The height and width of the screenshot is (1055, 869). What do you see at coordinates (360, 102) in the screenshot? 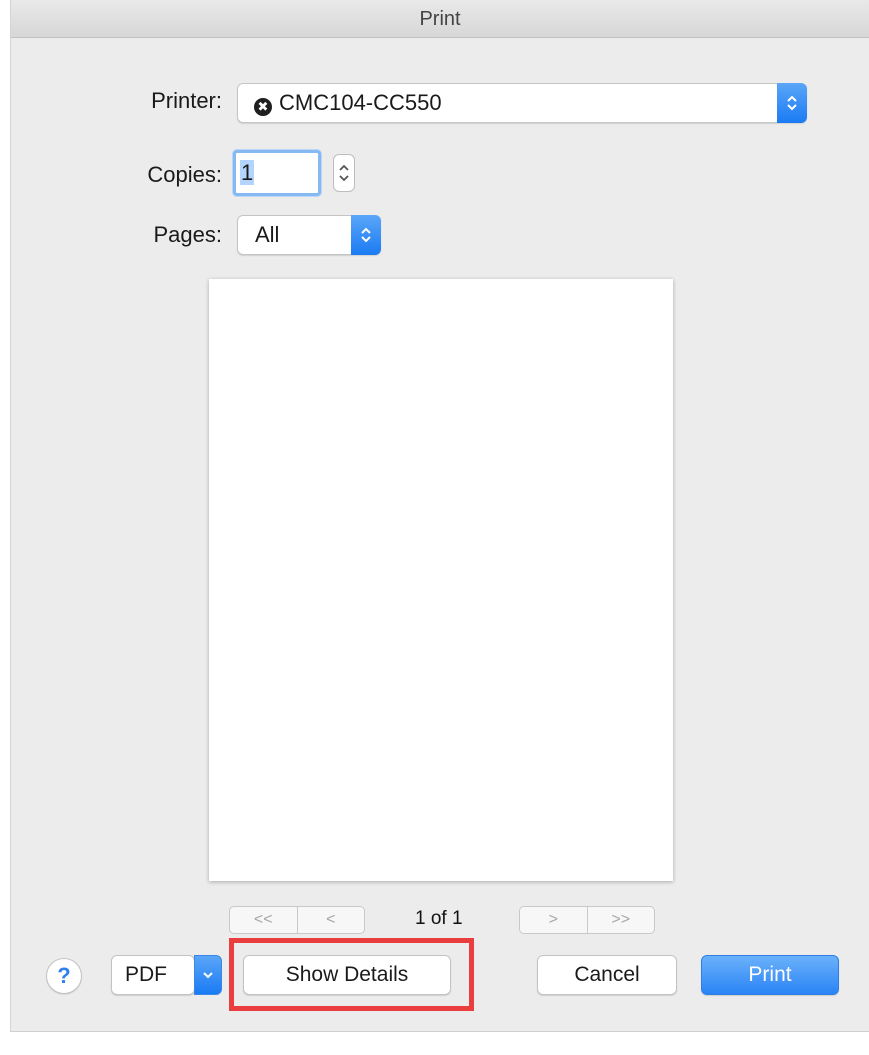
I see `printer-name: CMC104-CC550` at bounding box center [360, 102].